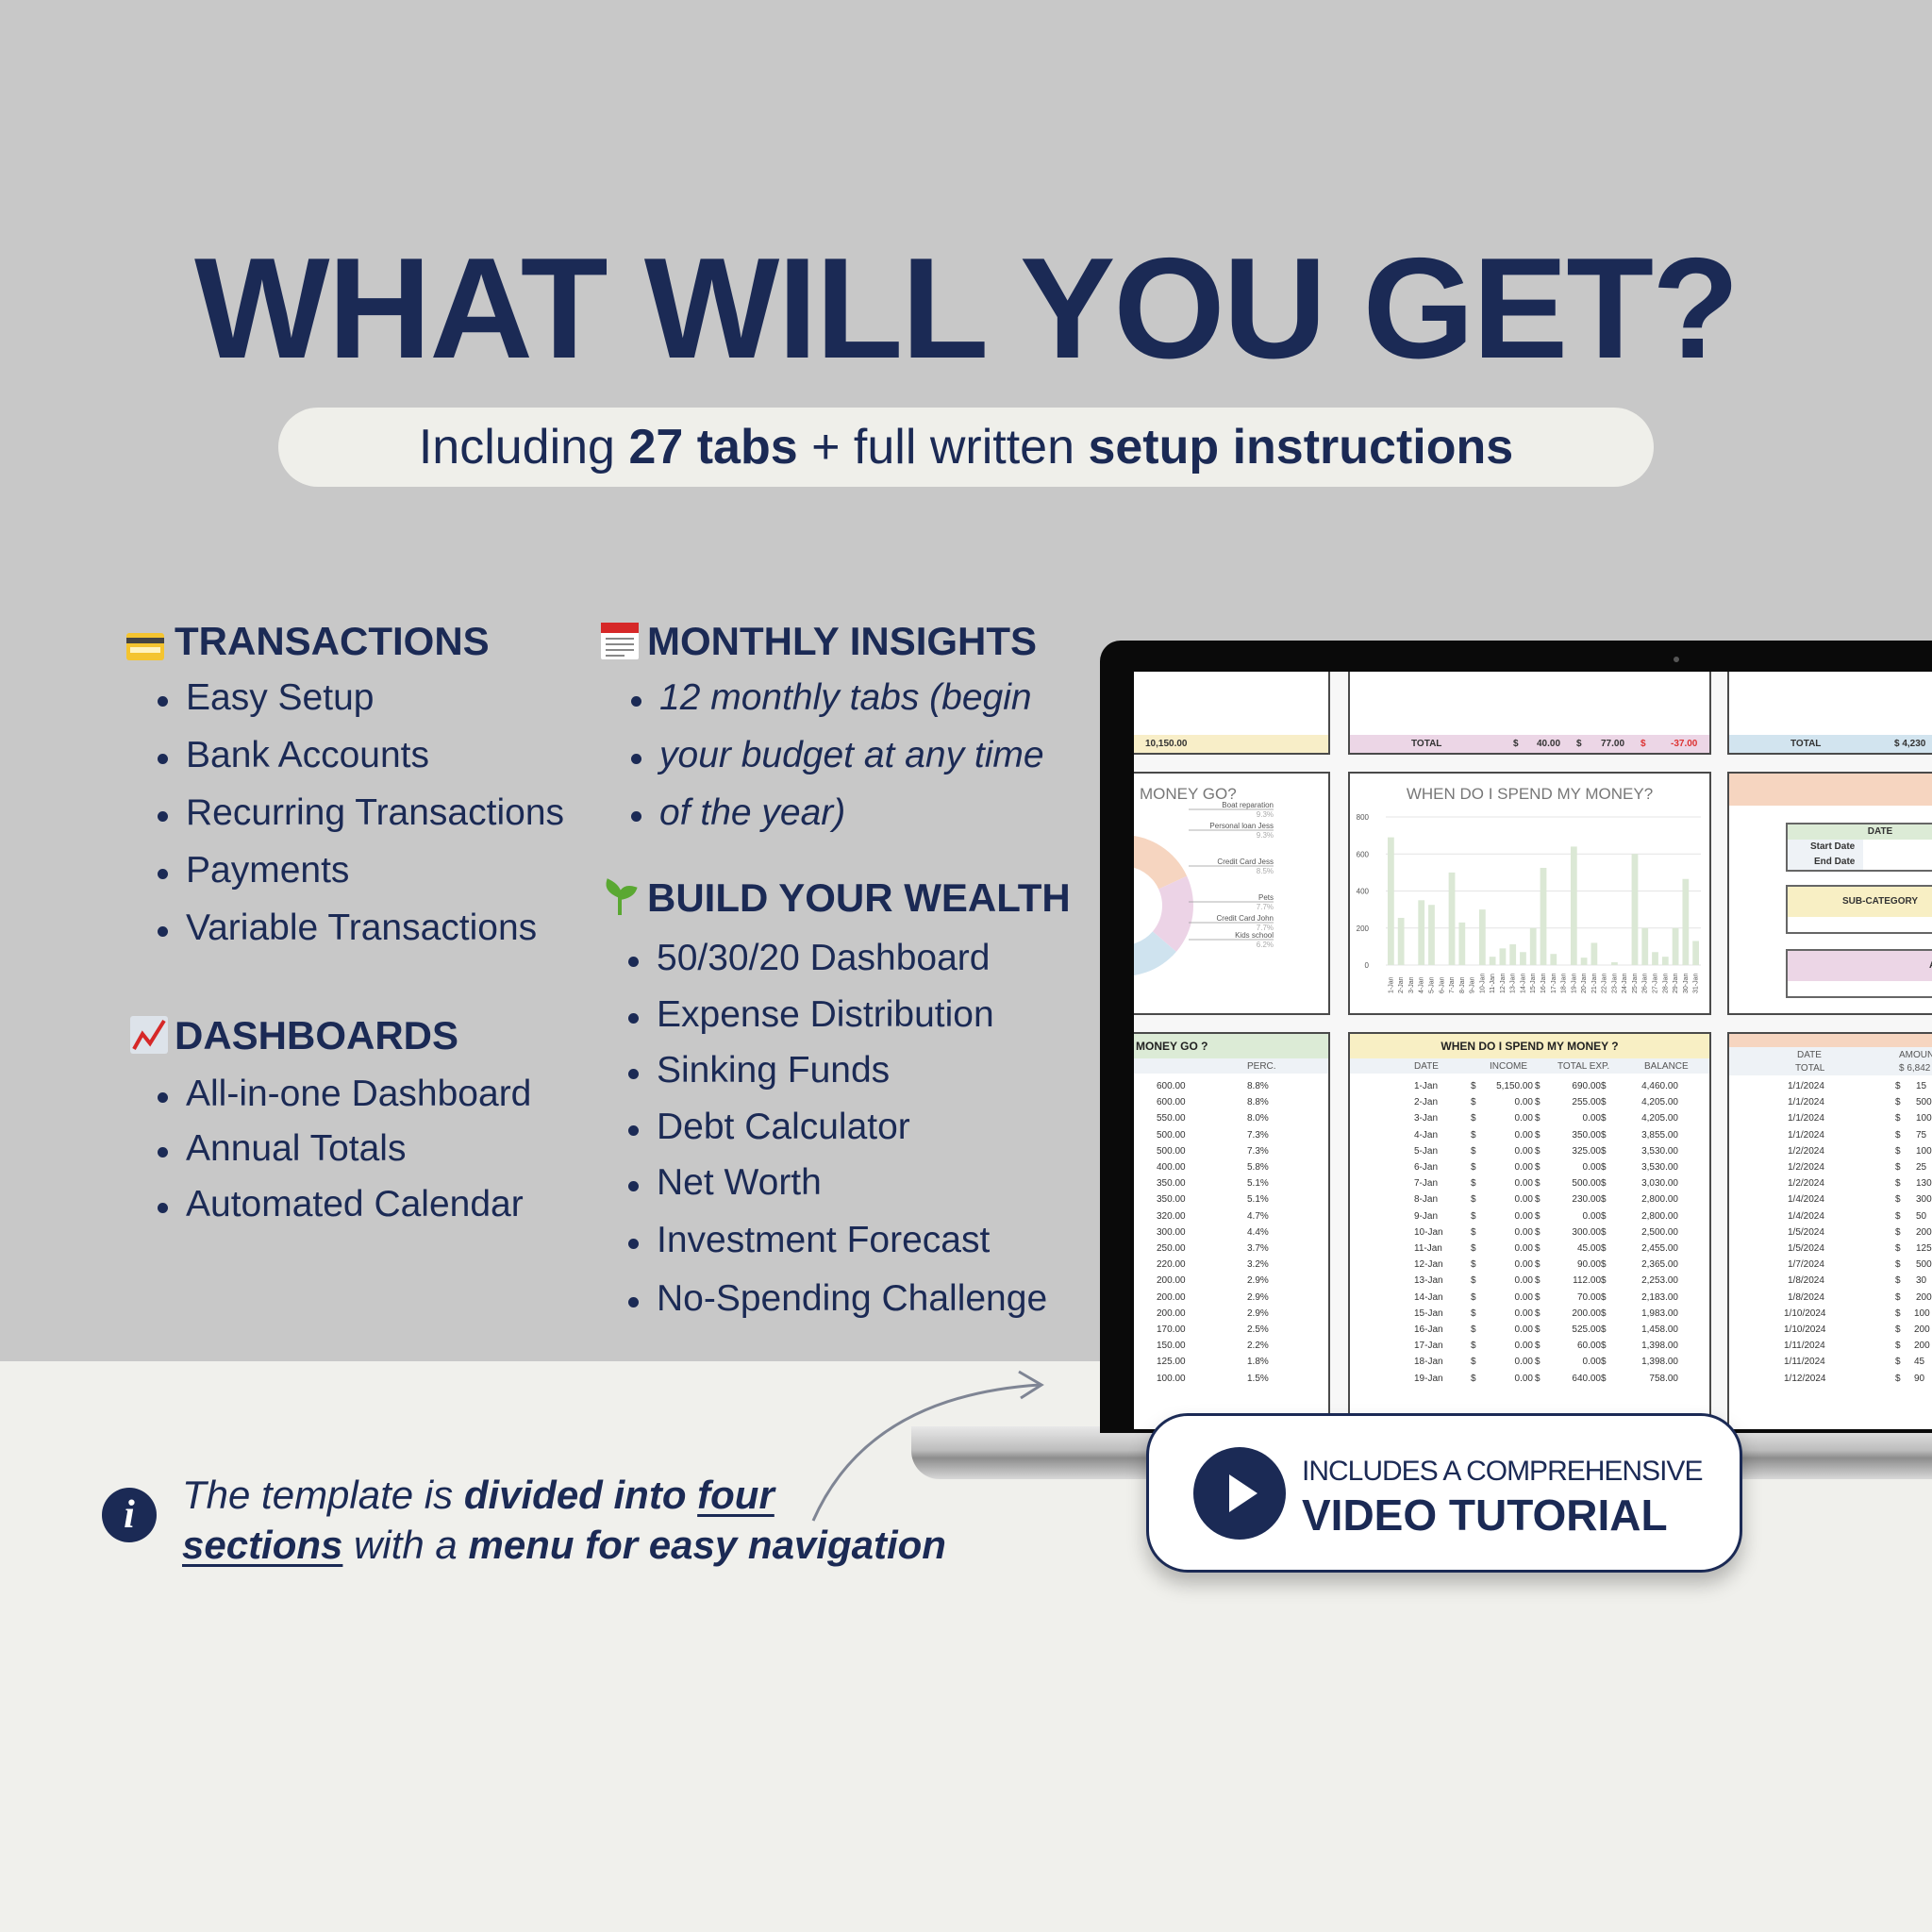 Image resolution: width=1932 pixels, height=1932 pixels. I want to click on credit-card-icon, so click(145, 647).